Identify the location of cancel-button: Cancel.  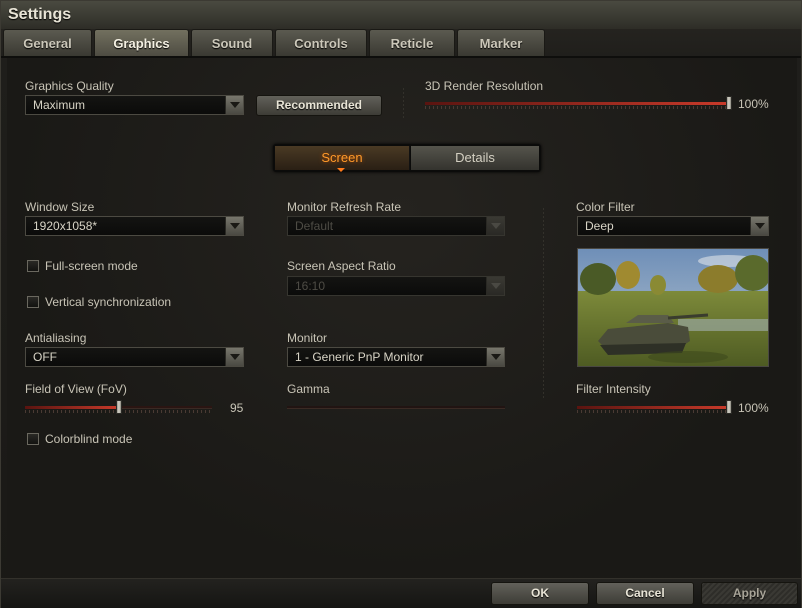
(645, 593).